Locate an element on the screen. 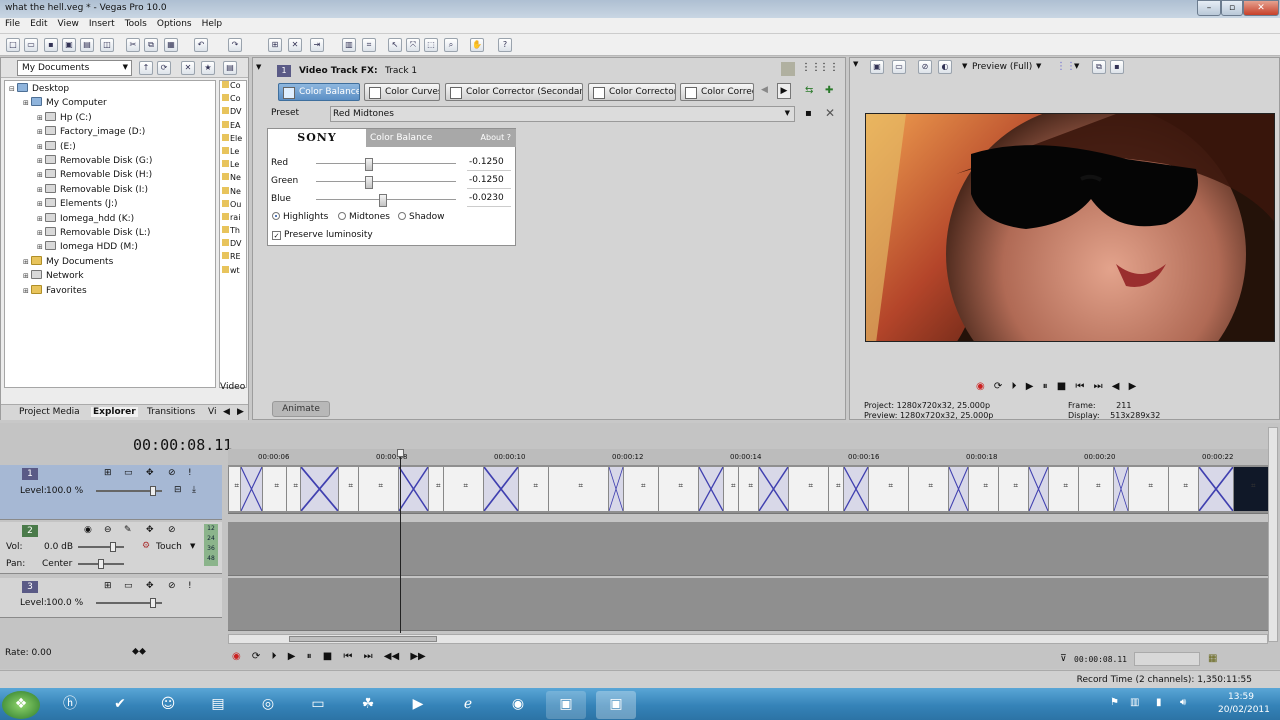  pan-slider is located at coordinates (101, 564).